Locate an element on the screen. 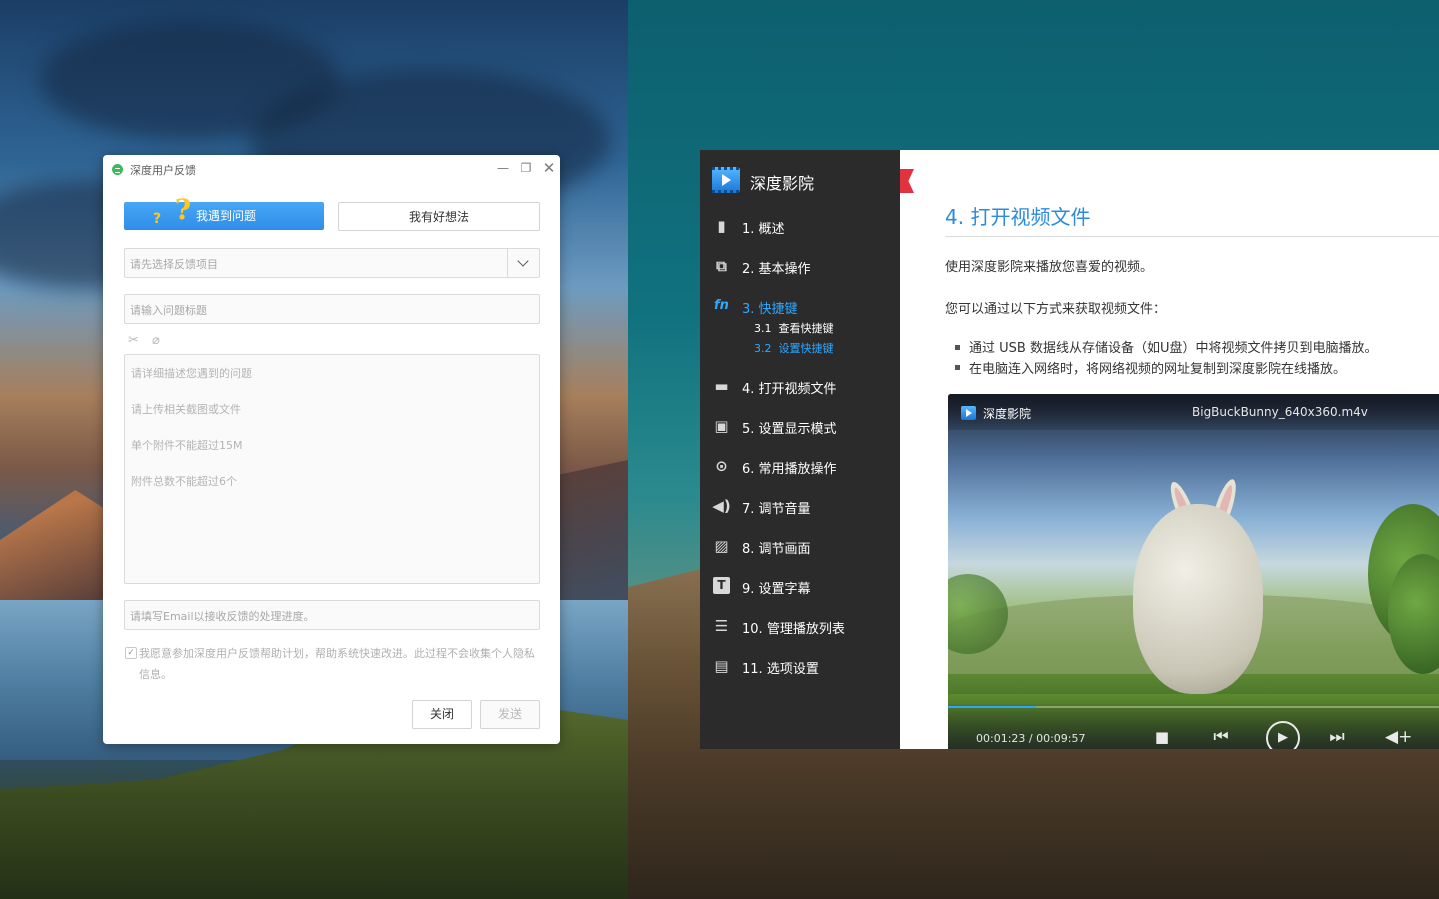 This screenshot has height=899, width=1439. sidebar-item-options: ▤ 11. 选项设置 is located at coordinates (800, 666).